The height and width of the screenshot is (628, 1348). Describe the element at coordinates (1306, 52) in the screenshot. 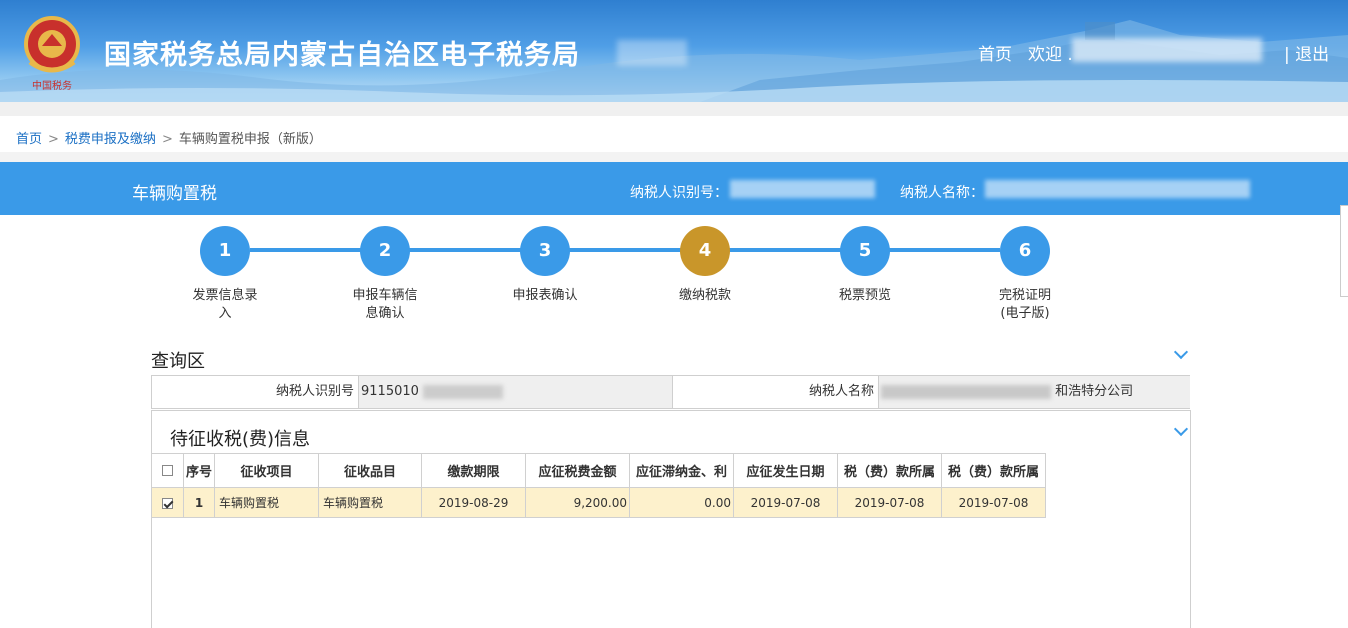

I see `logout-link: | 退出` at that location.